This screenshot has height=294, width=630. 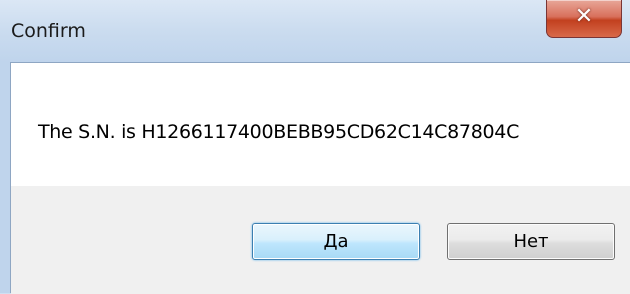 I want to click on close-icon: ✕, so click(x=584, y=16).